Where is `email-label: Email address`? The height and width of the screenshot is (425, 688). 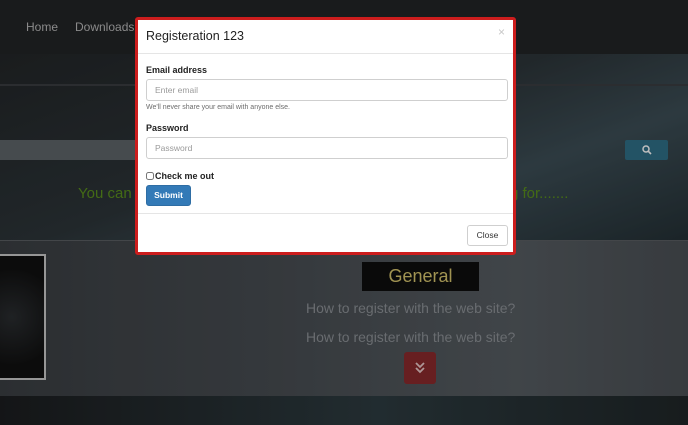
email-label: Email address is located at coordinates (177, 70).